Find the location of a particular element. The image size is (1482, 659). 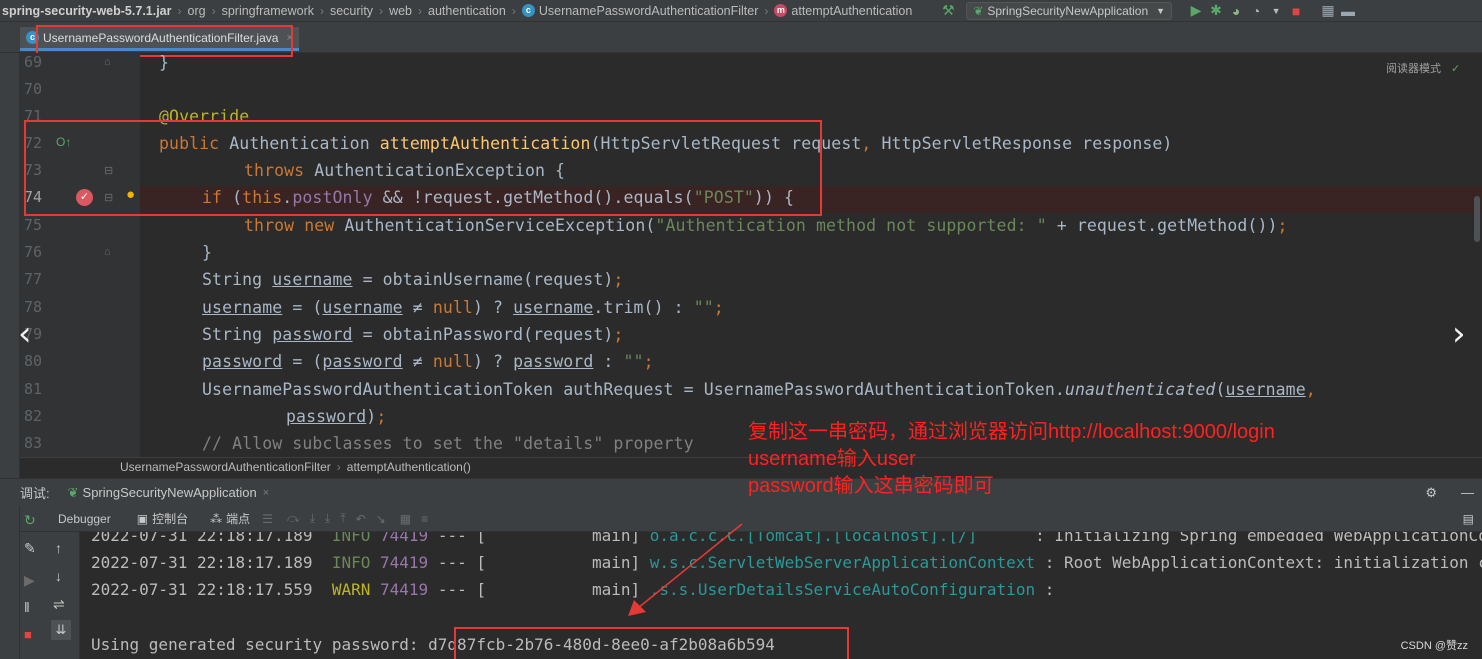

close-session-icon: × is located at coordinates (266, 493).